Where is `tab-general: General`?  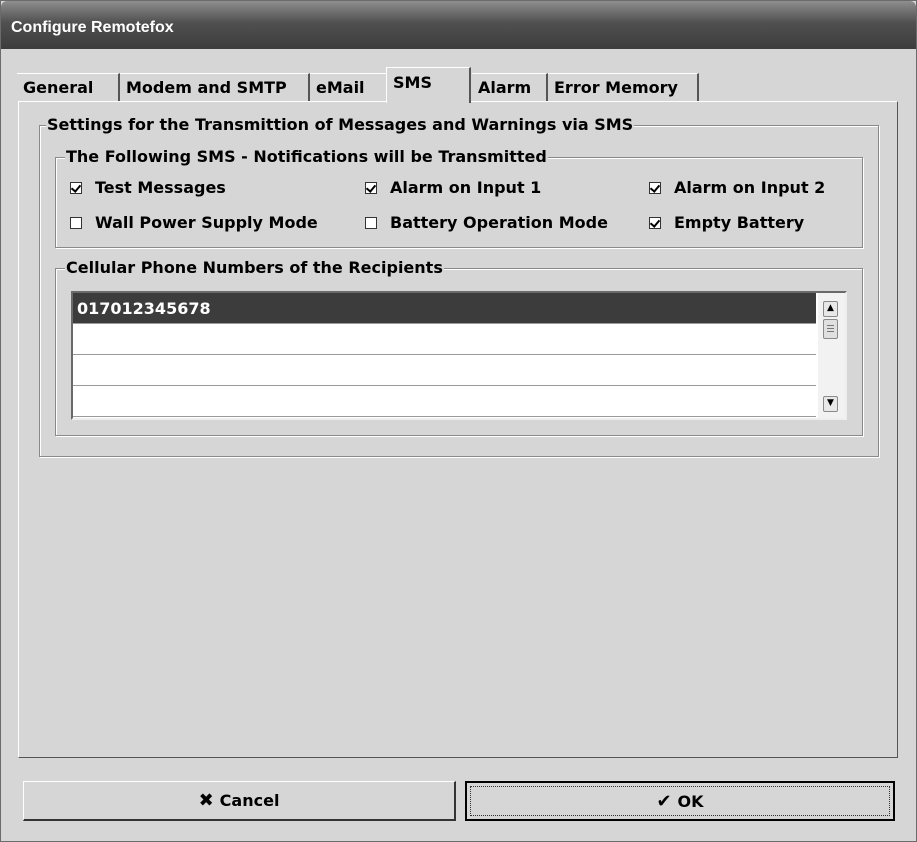 tab-general: General is located at coordinates (68, 87).